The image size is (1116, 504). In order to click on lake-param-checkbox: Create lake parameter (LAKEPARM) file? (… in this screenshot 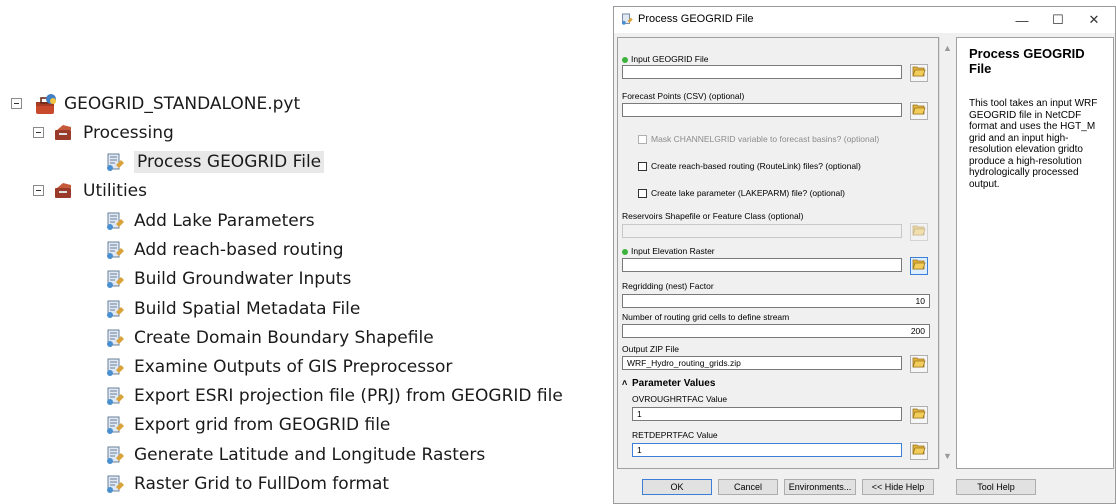, I will do `click(741, 193)`.